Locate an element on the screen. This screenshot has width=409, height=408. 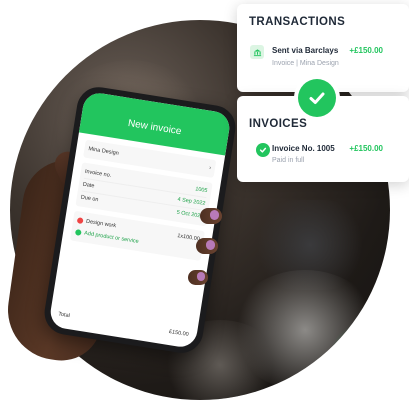
invoices-title: INVOICES is located at coordinates (278, 124).